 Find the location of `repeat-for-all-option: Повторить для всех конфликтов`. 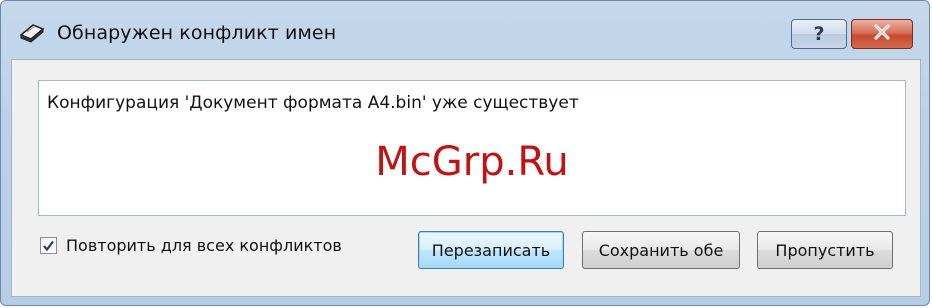

repeat-for-all-option: Повторить для всех конфликтов is located at coordinates (191, 245).